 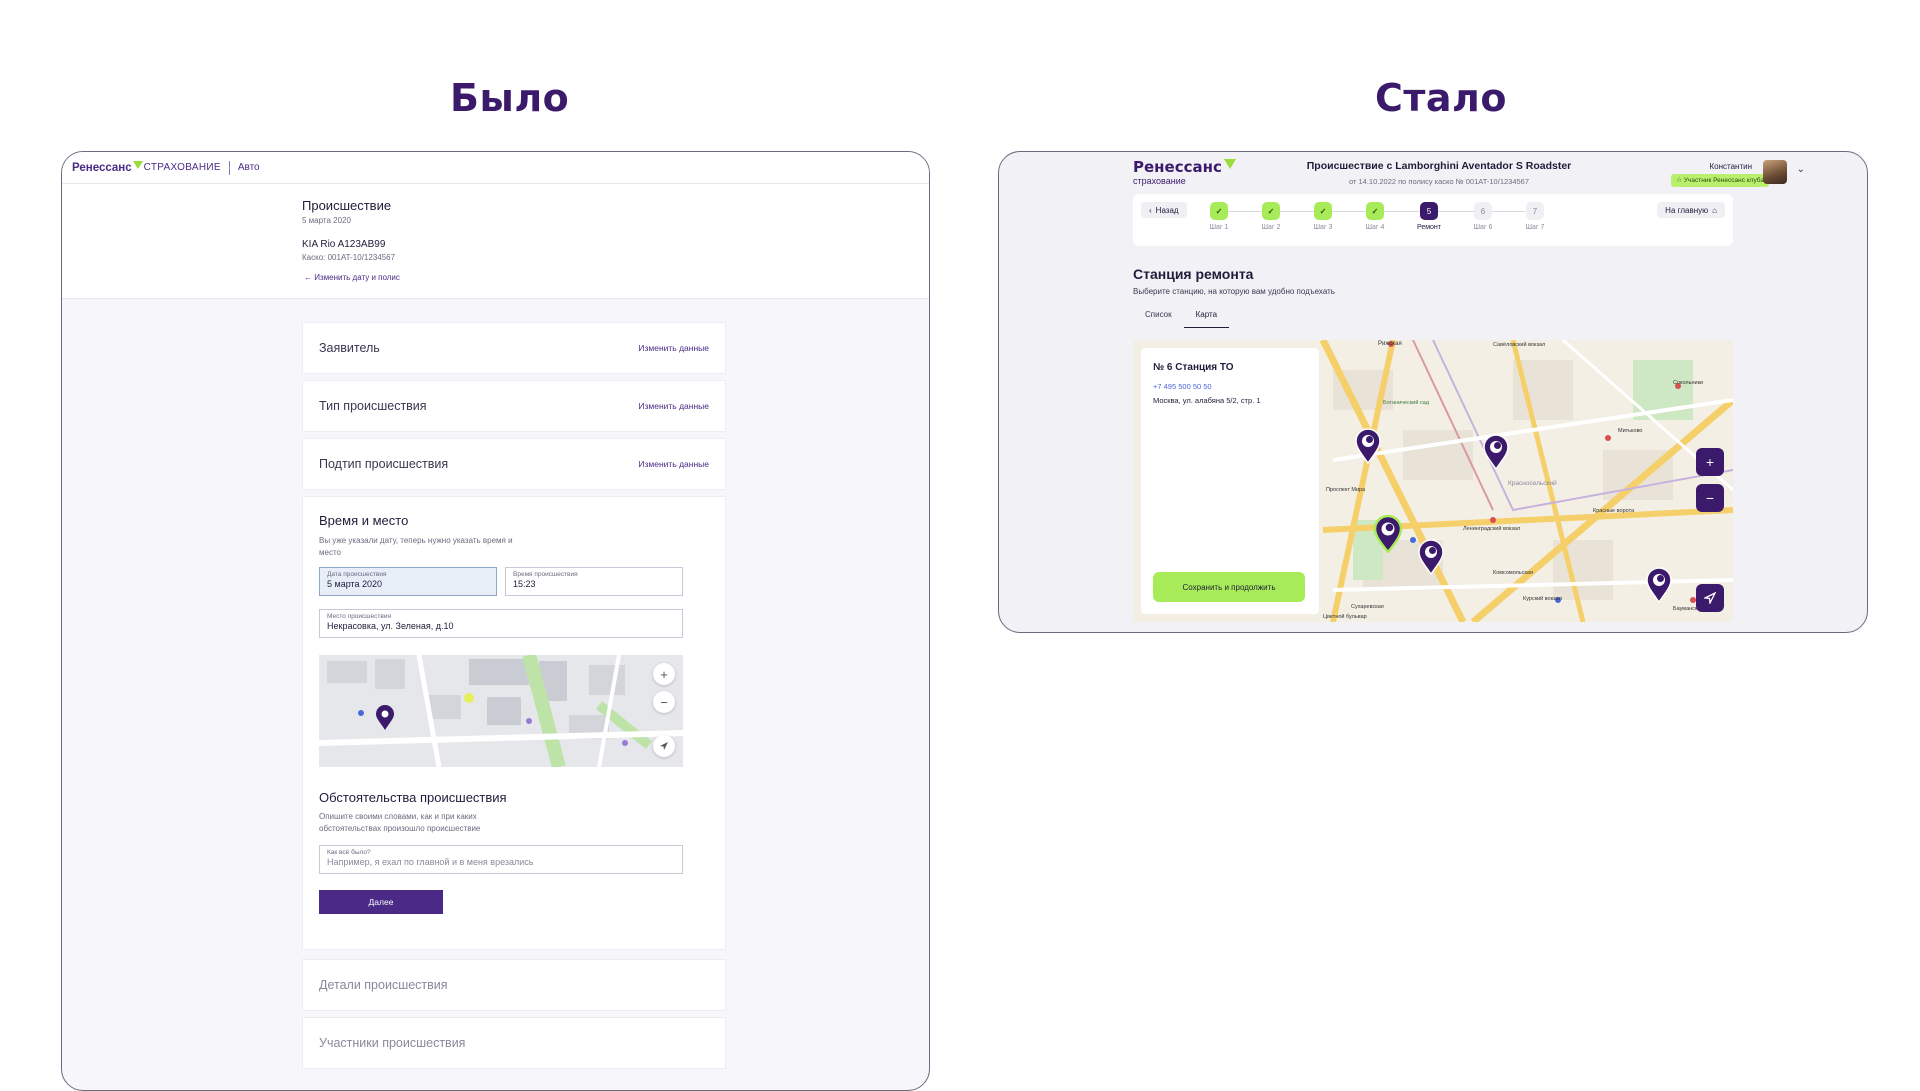 I want to click on user-name: Константин, so click(x=1730, y=166).